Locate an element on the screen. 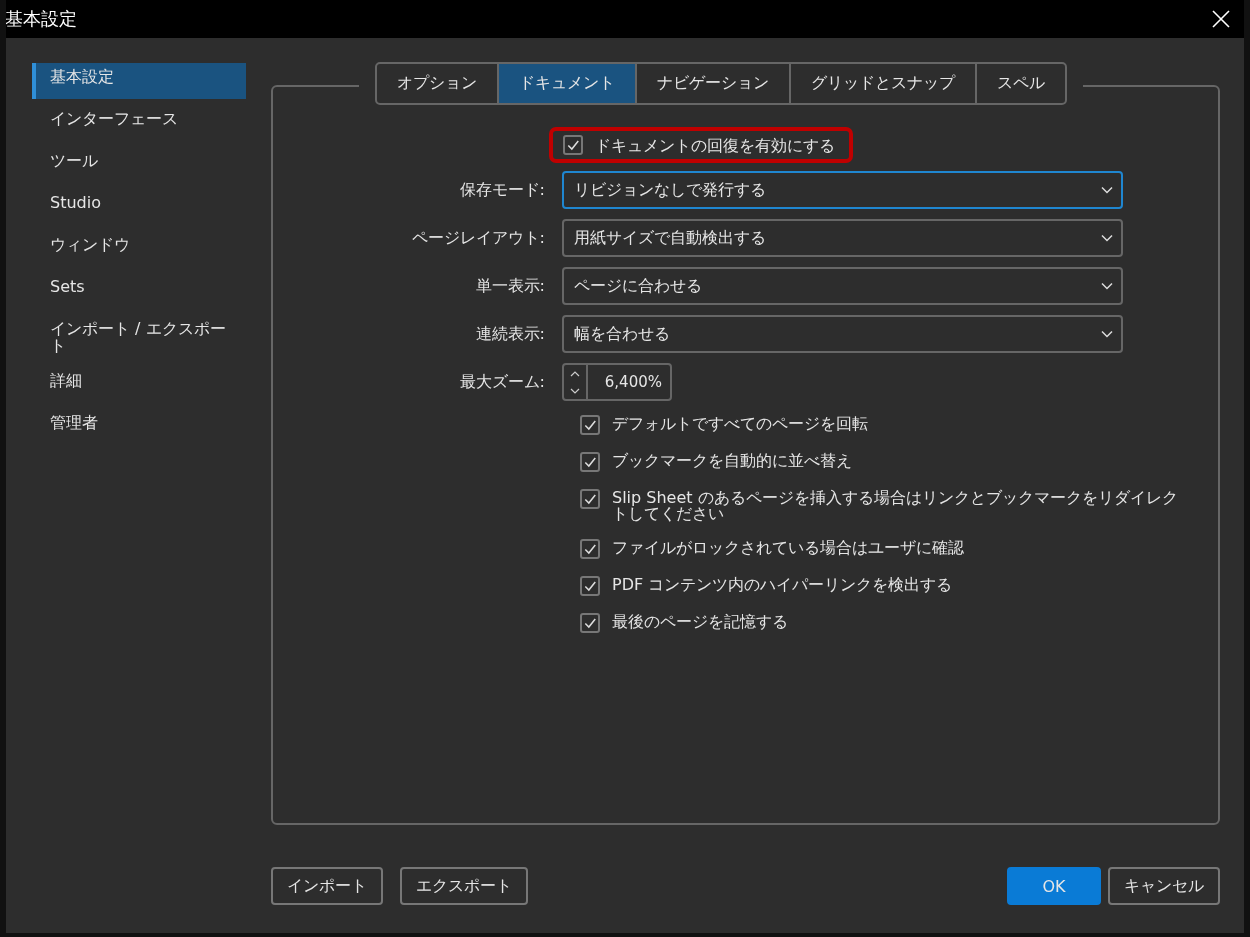  sidebar-item: 管理者 is located at coordinates (139, 426).